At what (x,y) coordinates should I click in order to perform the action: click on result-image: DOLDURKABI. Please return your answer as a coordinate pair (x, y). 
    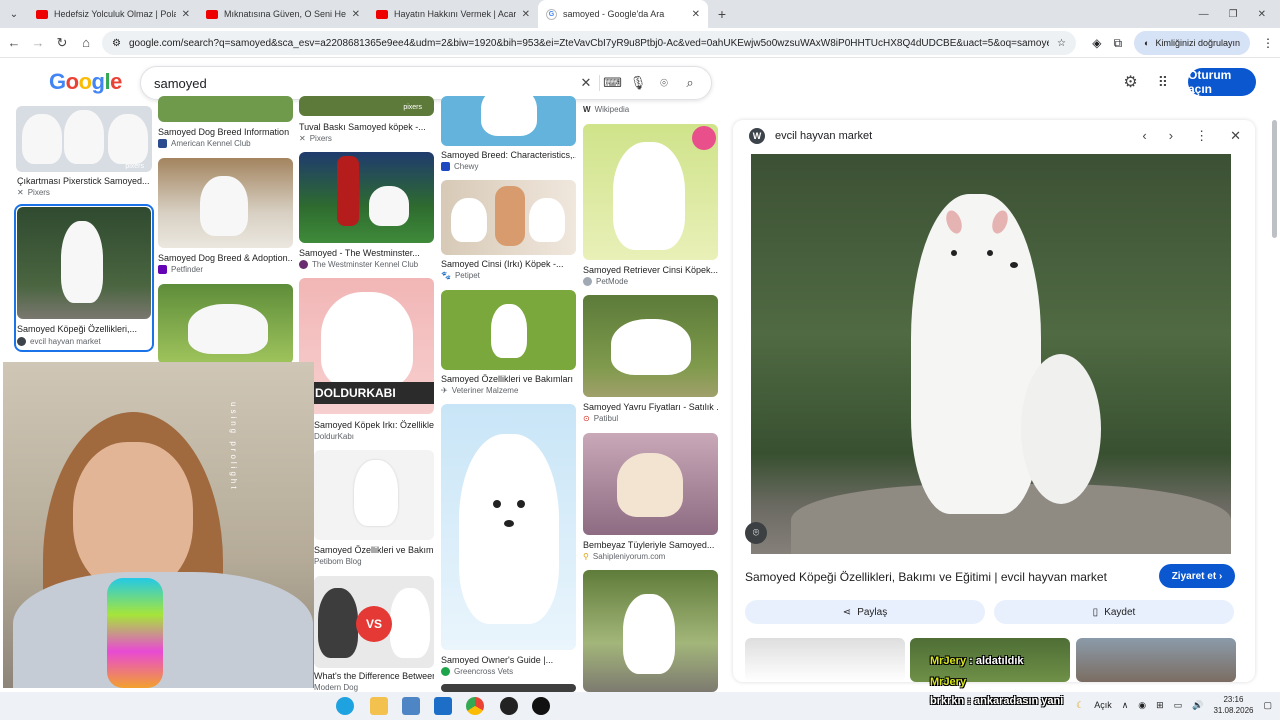
    Looking at the image, I should click on (366, 346).